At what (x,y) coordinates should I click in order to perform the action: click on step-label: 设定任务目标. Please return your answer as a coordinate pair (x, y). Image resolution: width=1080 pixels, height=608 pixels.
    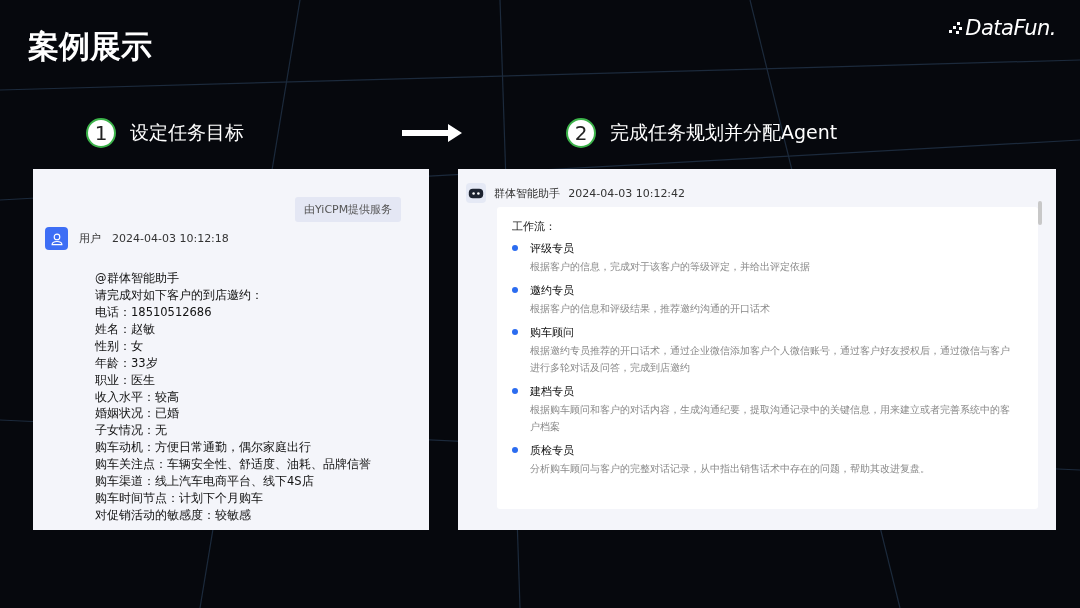
    Looking at the image, I should click on (187, 133).